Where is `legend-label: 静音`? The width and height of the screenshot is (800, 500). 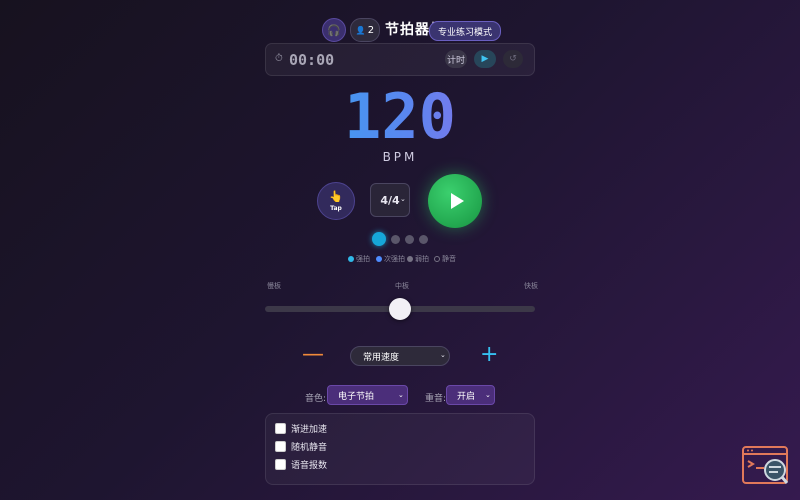 legend-label: 静音 is located at coordinates (449, 259).